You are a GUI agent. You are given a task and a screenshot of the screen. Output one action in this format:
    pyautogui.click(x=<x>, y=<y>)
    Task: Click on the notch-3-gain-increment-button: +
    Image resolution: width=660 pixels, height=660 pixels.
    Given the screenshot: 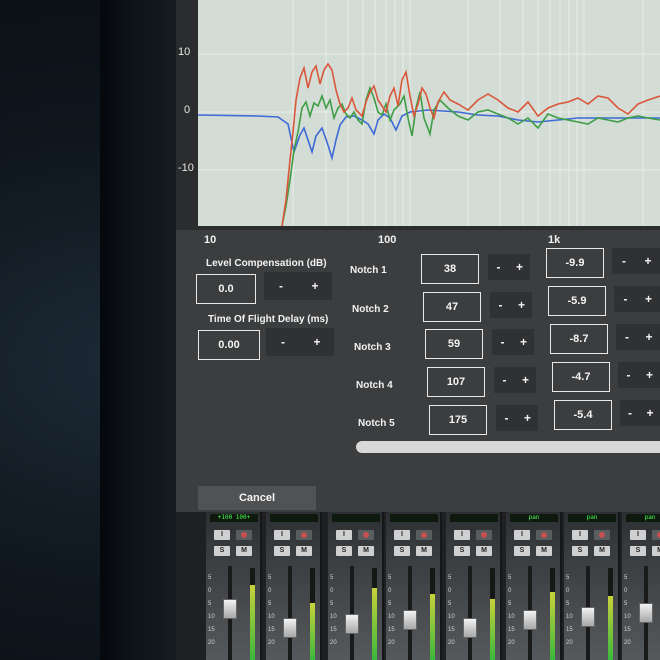 What is the action you would take?
    pyautogui.click(x=649, y=337)
    